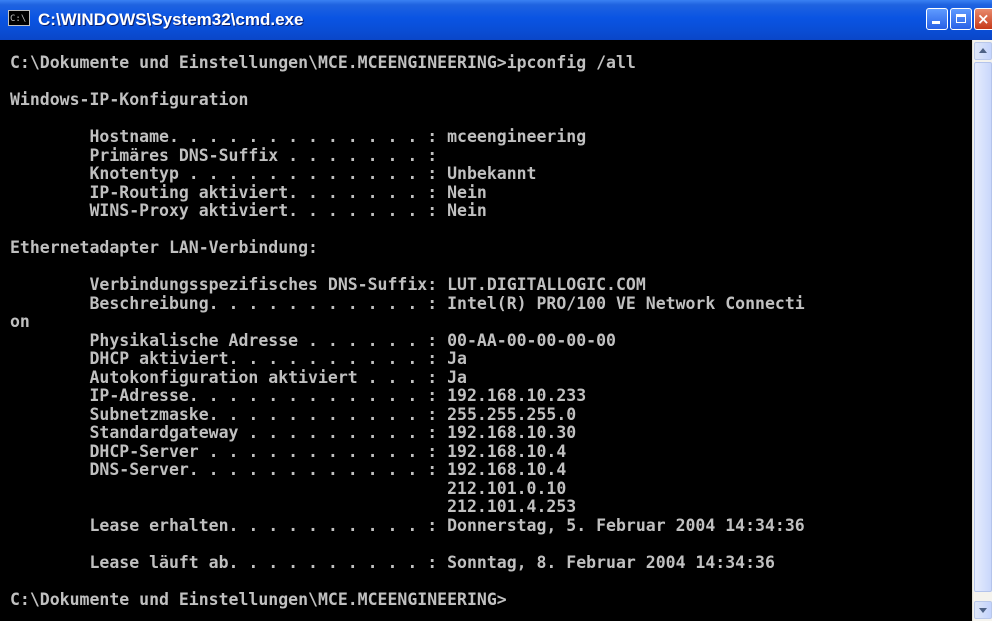 Image resolution: width=992 pixels, height=621 pixels. I want to click on arrow-up-icon, so click(983, 50).